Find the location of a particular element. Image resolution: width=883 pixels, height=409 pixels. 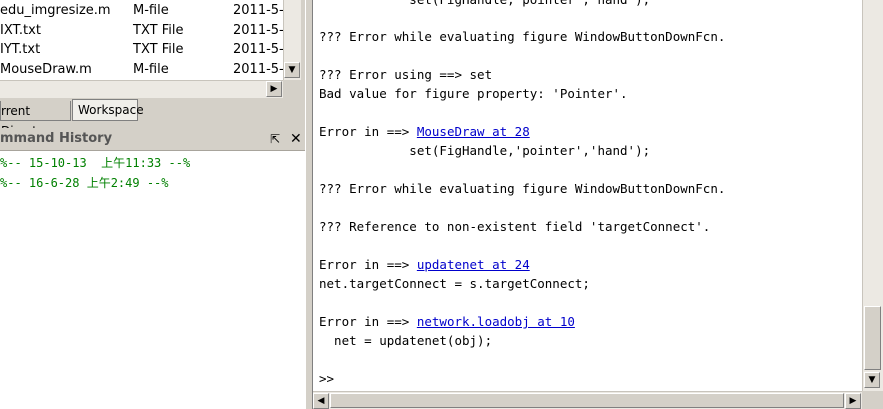

file-name: MouseDraw.m is located at coordinates (46, 69).